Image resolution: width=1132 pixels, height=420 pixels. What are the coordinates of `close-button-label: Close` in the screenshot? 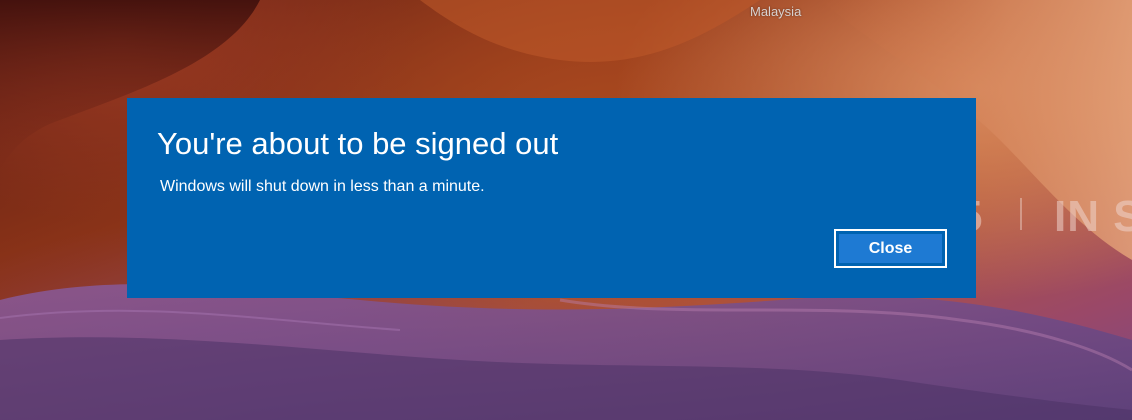 It's located at (890, 248).